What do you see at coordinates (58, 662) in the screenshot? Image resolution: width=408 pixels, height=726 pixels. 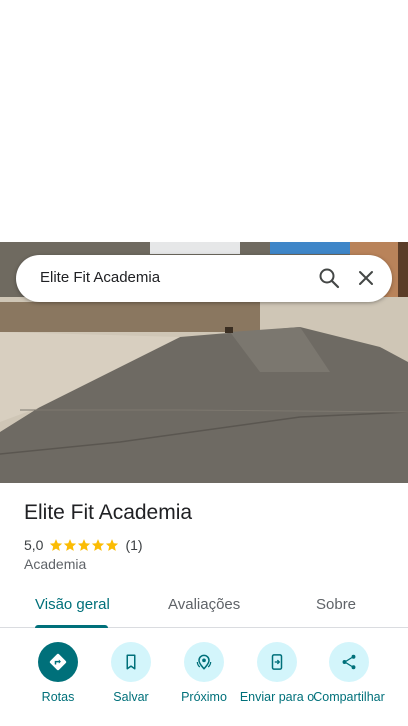 I see `directions-icon` at bounding box center [58, 662].